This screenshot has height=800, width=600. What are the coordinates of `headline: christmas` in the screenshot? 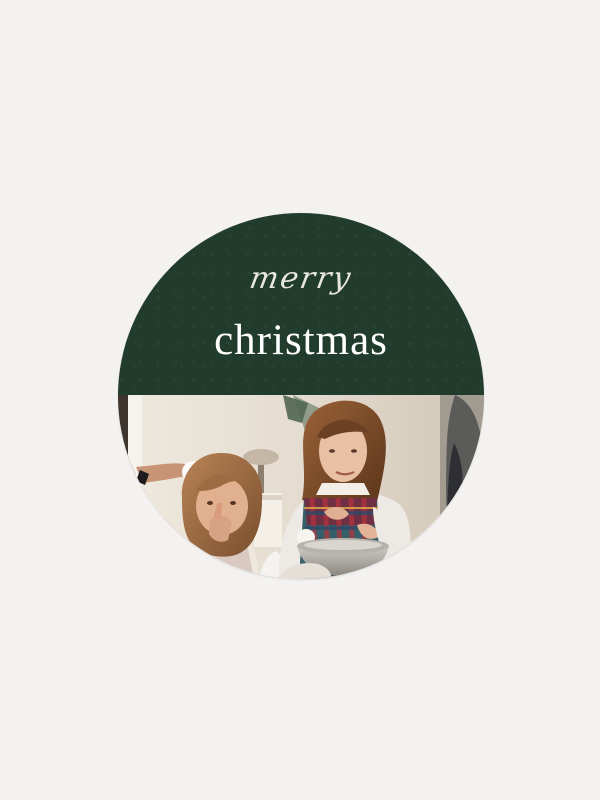 It's located at (301, 340).